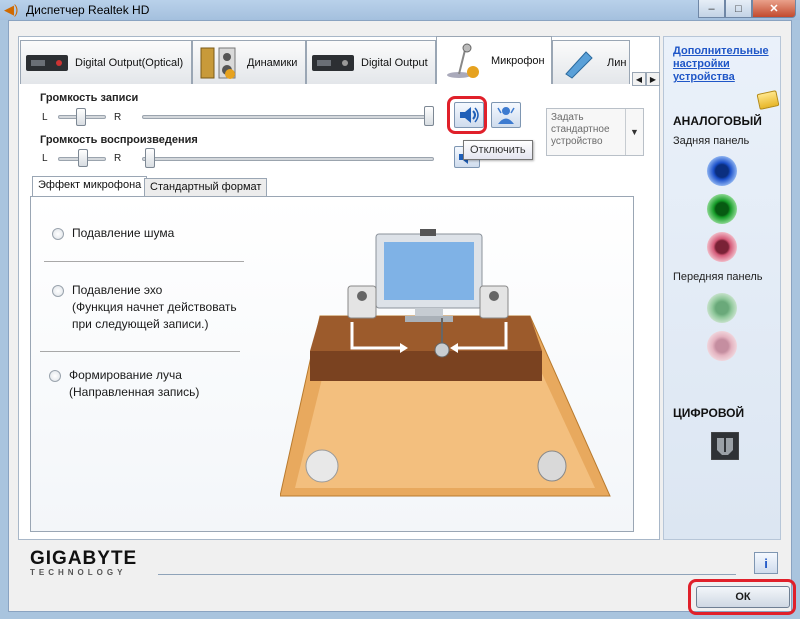 This screenshot has height=619, width=800. I want to click on maximize-button: □, so click(738, 9).